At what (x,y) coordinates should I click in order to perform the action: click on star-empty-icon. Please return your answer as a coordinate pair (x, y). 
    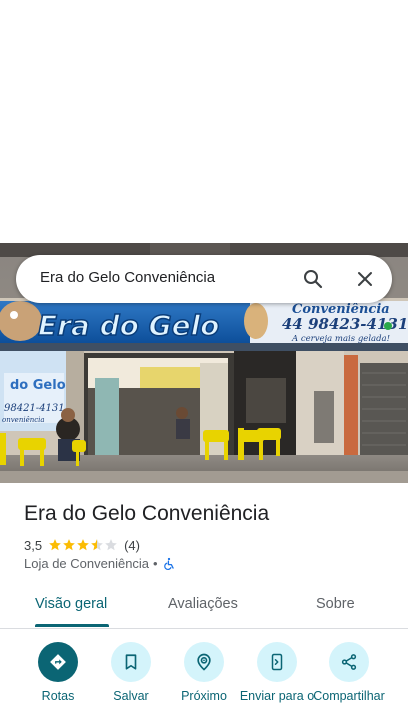
    Looking at the image, I should click on (111, 545).